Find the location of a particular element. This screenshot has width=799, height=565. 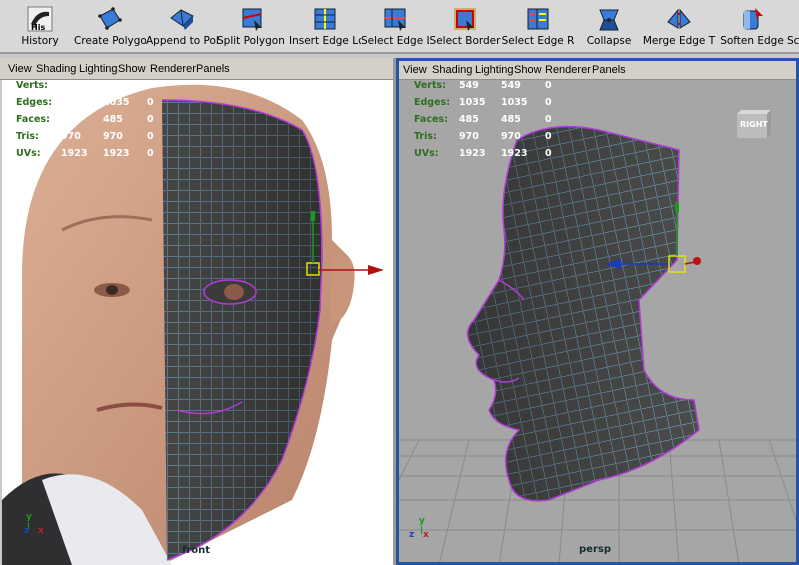

insert-edge-loop-button: Insert Edge Lc is located at coordinates (325, 27).